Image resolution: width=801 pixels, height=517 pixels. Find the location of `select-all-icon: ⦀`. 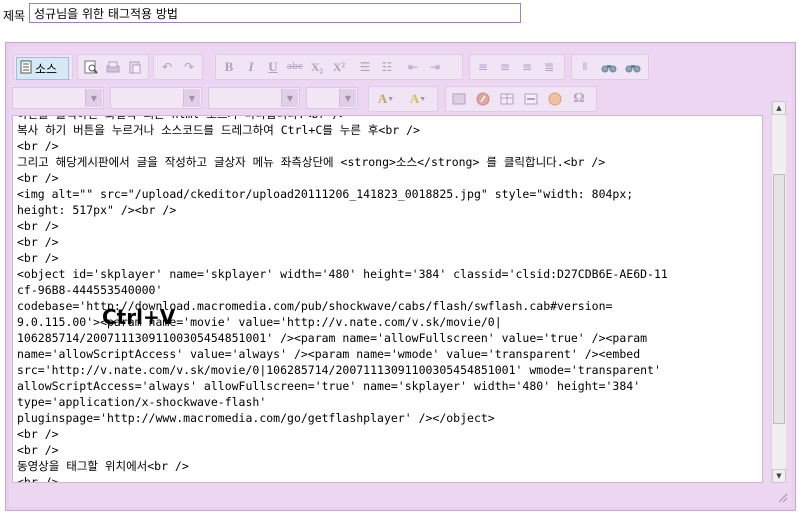

select-all-icon: ⦀ is located at coordinates (585, 67).